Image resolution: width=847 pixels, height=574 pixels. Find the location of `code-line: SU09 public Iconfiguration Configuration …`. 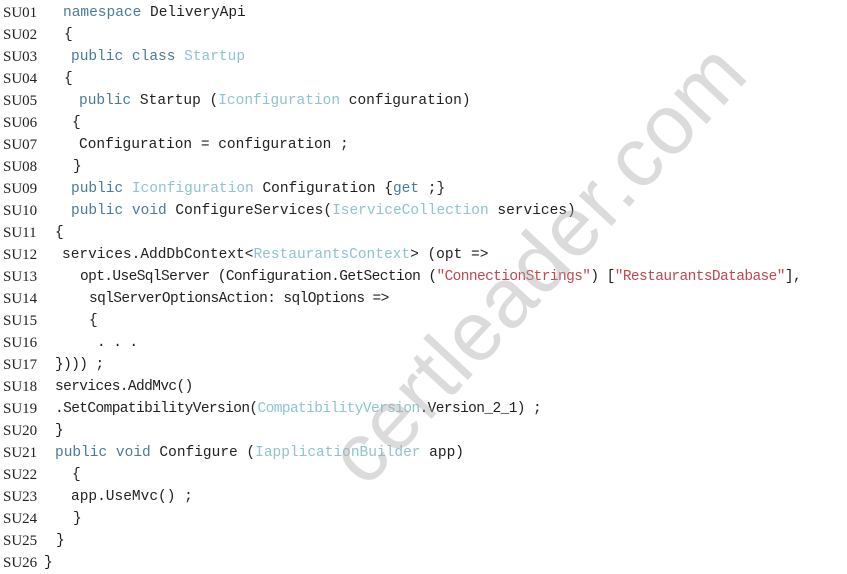

code-line: SU09 public Iconfiguration Configuration … is located at coordinates (423, 189).